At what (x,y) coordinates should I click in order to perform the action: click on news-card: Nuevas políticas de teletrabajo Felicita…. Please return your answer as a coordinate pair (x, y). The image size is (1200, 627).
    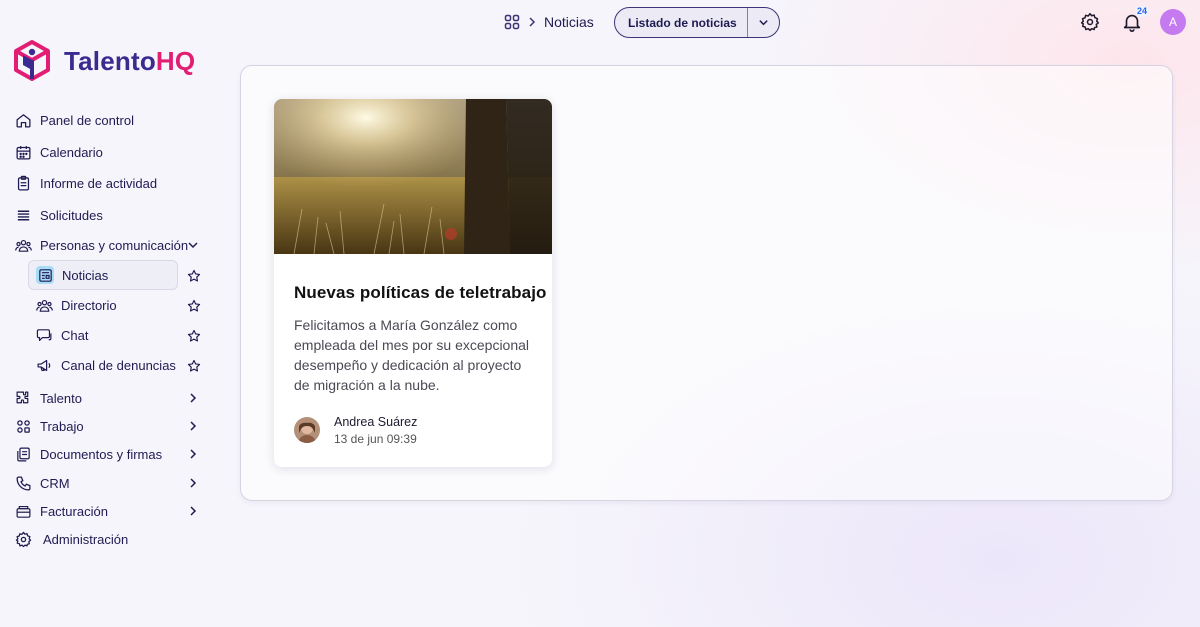
    Looking at the image, I should click on (413, 283).